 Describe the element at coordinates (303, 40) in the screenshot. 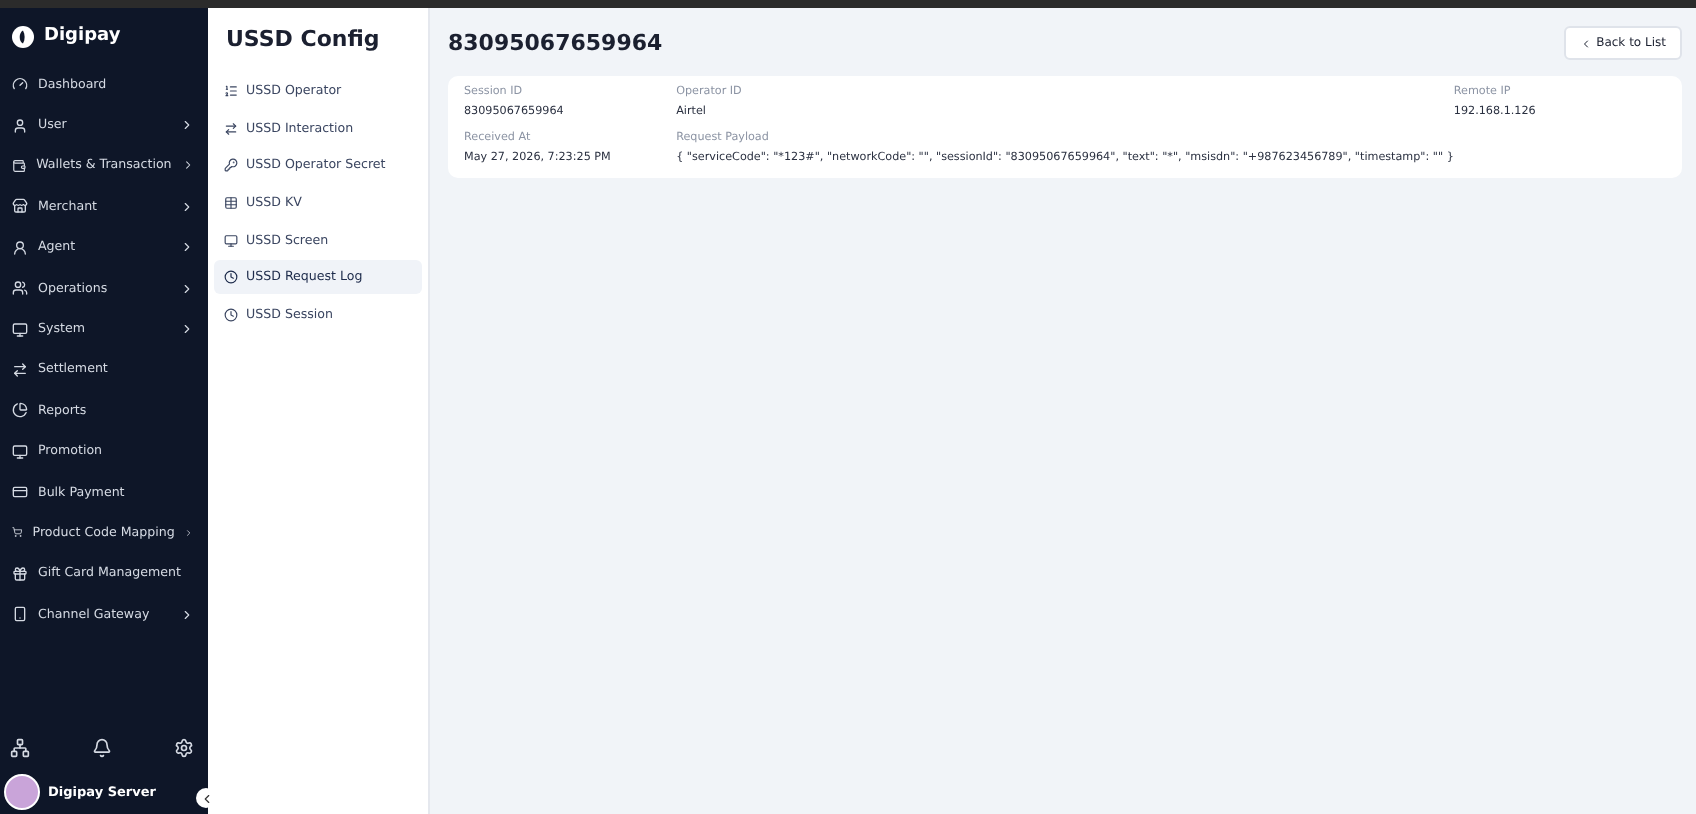

I see `section-title: USSD Config` at that location.